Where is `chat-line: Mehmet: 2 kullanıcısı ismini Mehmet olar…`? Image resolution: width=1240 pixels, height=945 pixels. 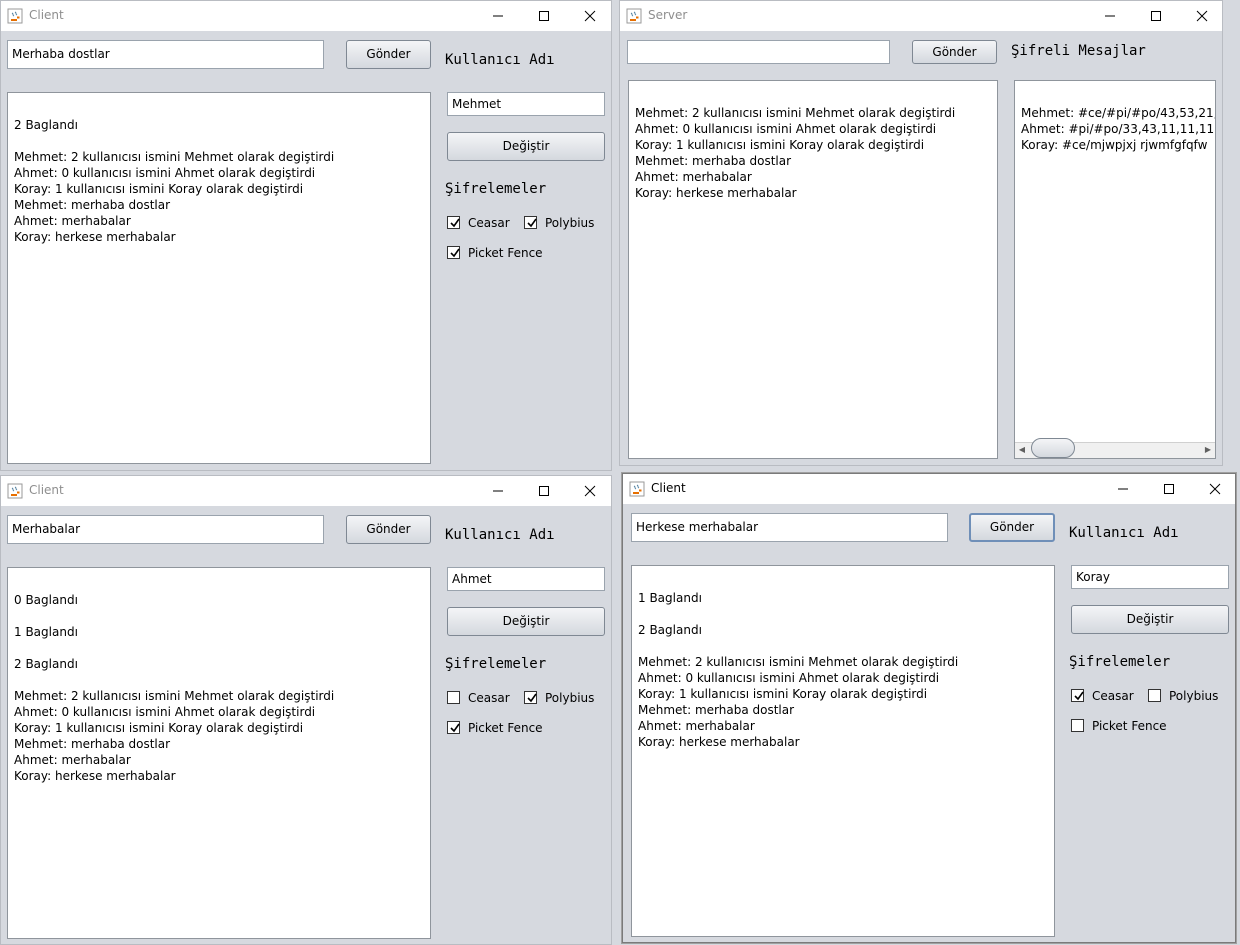 chat-line: Mehmet: 2 kullanıcısı ismini Mehmet olar… is located at coordinates (174, 696).